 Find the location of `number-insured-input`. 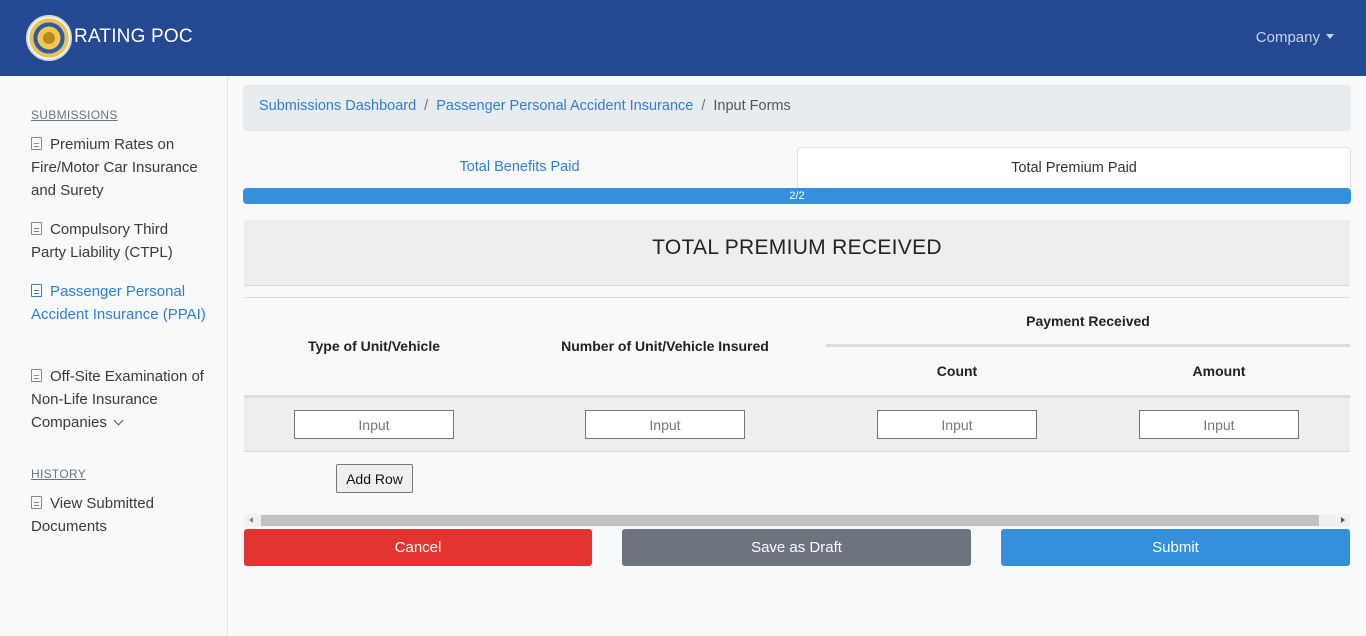

number-insured-input is located at coordinates (665, 424).